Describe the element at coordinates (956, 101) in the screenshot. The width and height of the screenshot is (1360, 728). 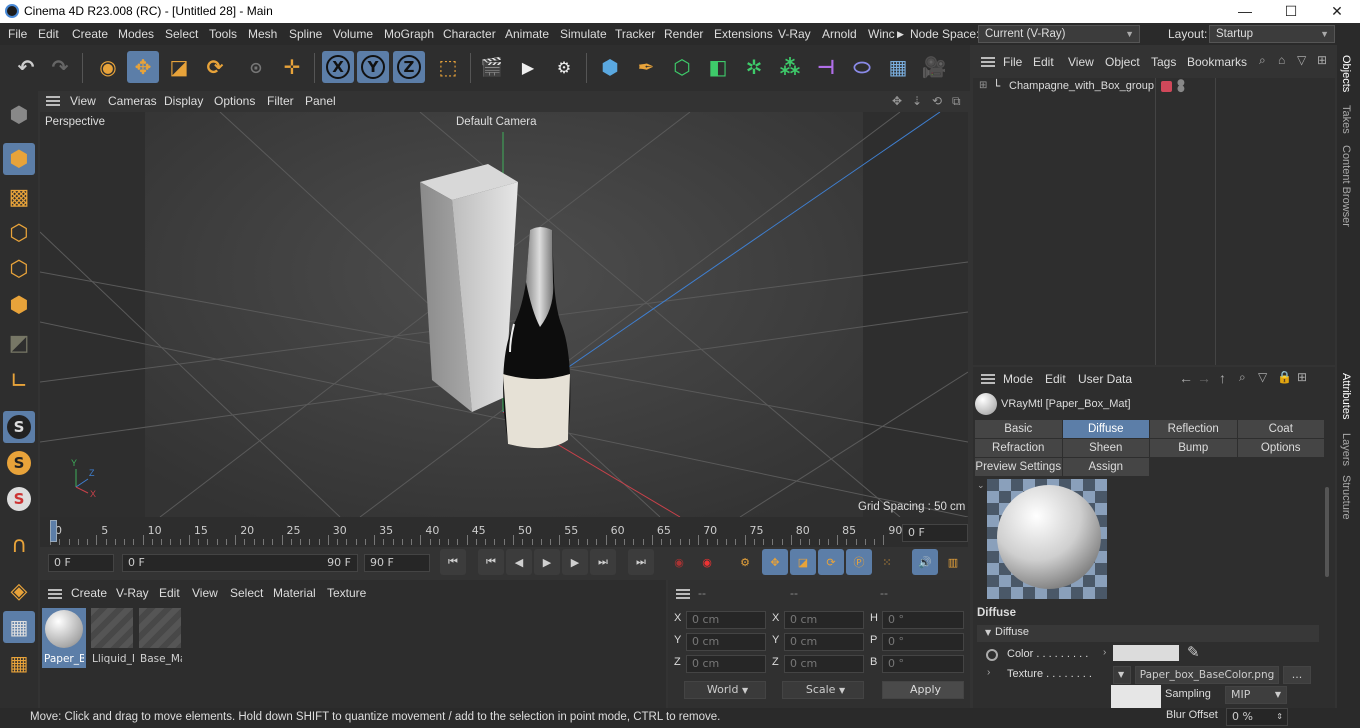
I see `viewport-maximize-icon: ⧉` at that location.